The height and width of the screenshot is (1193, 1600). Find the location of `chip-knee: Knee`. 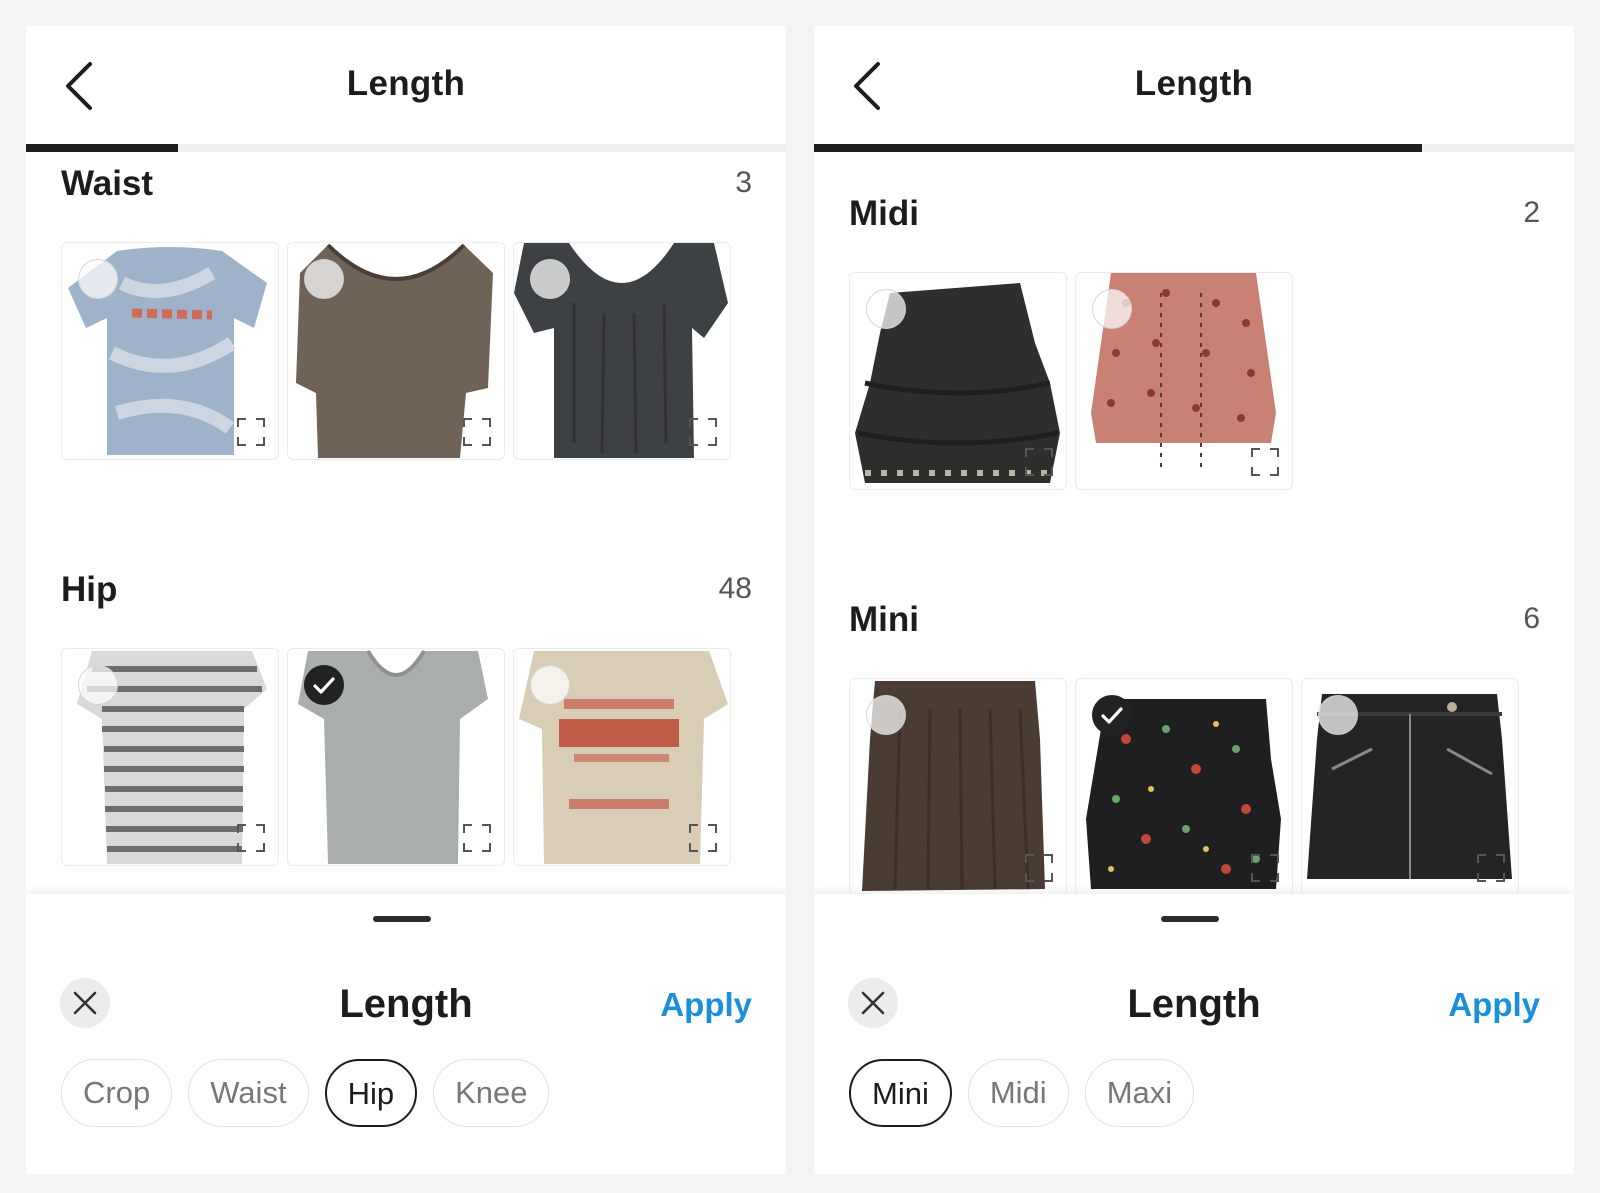

chip-knee: Knee is located at coordinates (491, 1093).